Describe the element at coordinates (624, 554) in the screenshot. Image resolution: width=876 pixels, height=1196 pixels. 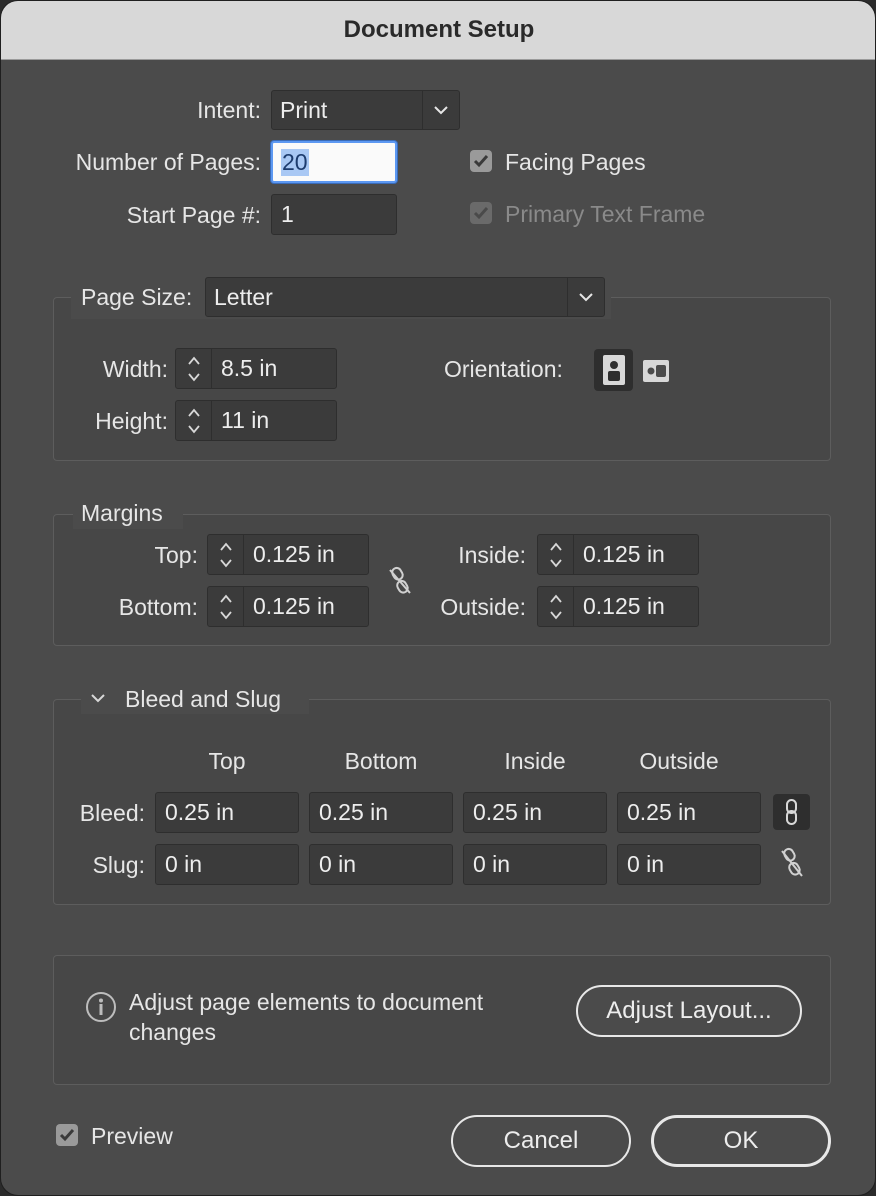
I see `margin-inside-value: 0.125 in` at that location.